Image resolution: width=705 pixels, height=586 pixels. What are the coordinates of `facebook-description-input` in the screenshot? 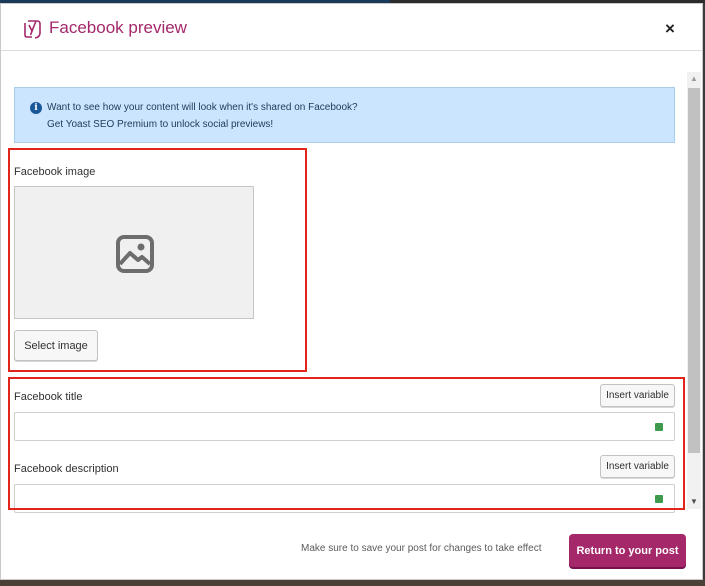 It's located at (344, 498).